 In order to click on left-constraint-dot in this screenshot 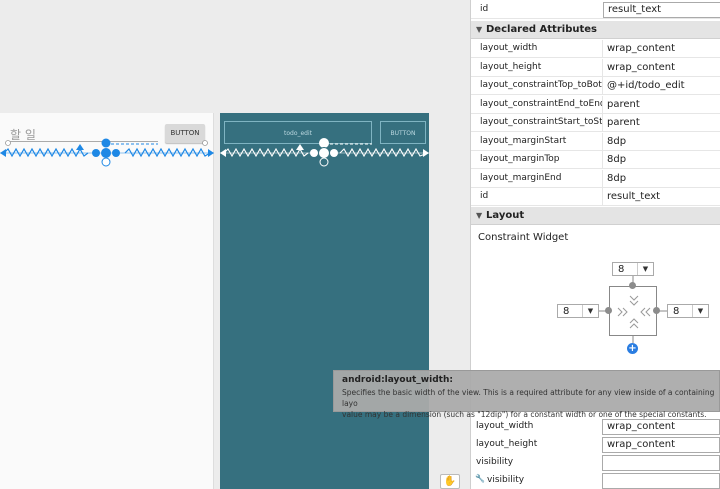, I will do `click(608, 310)`.